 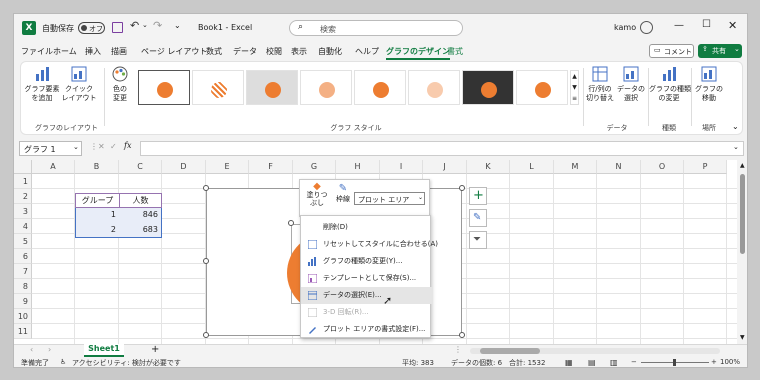 I want to click on cancel-icon: ✕, so click(x=101, y=146).